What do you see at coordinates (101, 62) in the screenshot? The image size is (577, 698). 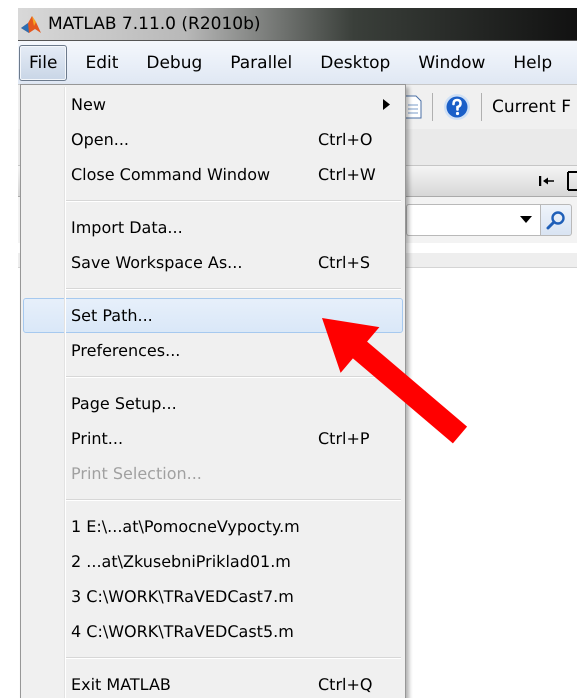 I see `menu-bar-item: Edit` at bounding box center [101, 62].